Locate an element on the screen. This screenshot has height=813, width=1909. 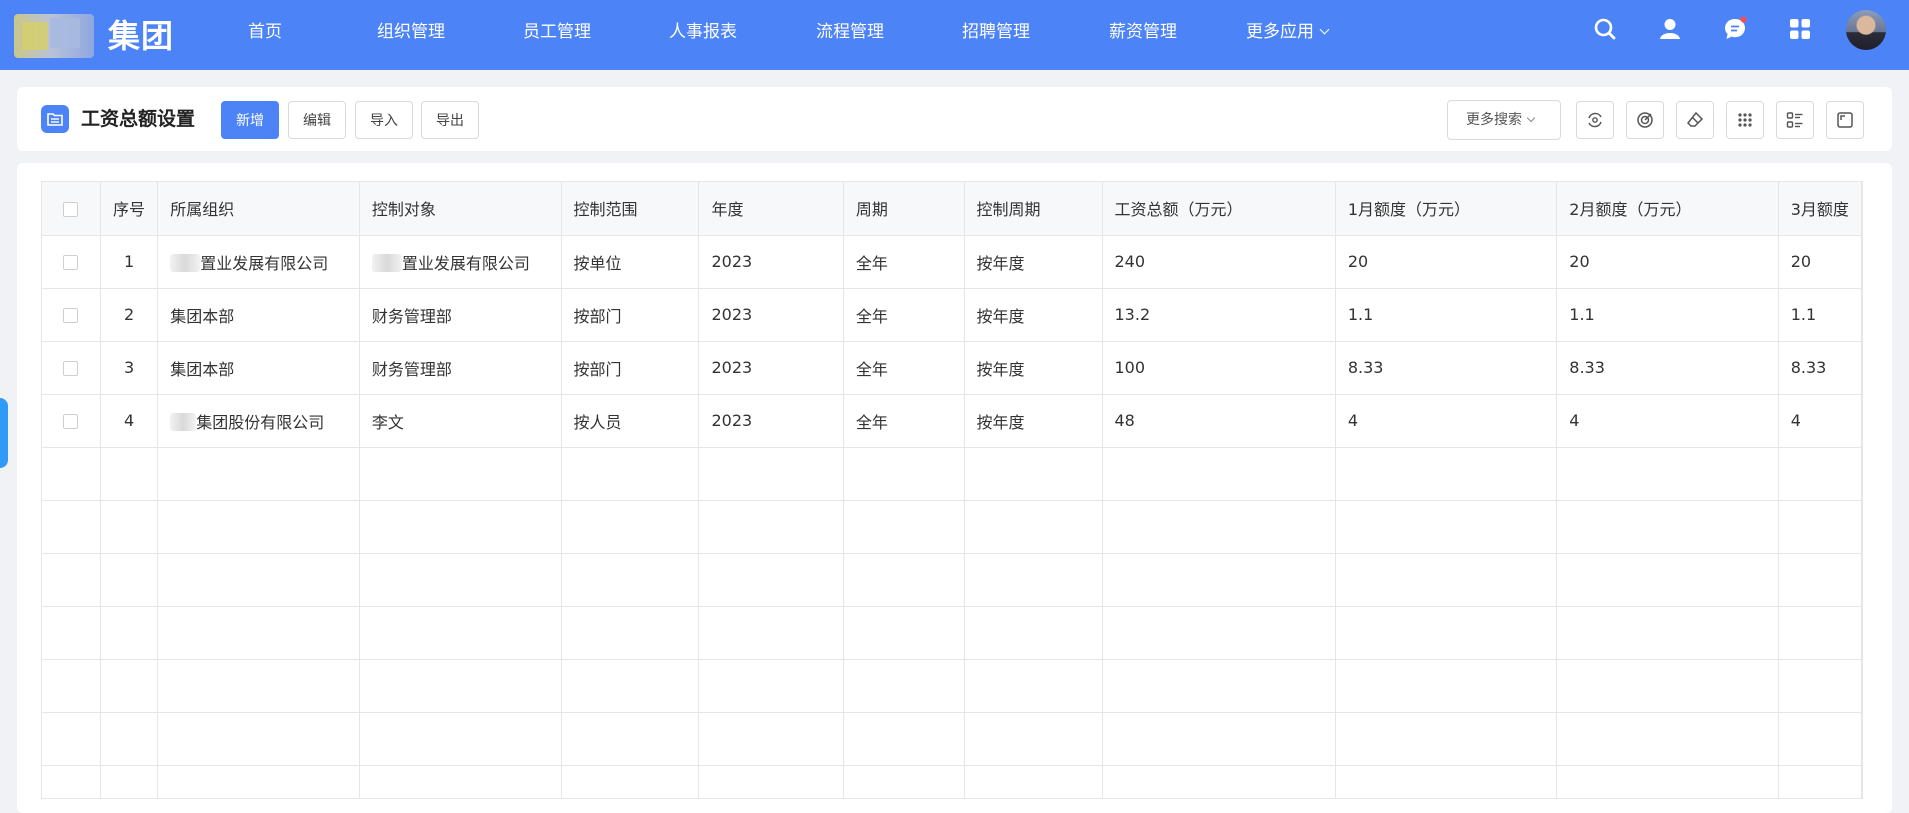
grid-view-button is located at coordinates (1745, 120).